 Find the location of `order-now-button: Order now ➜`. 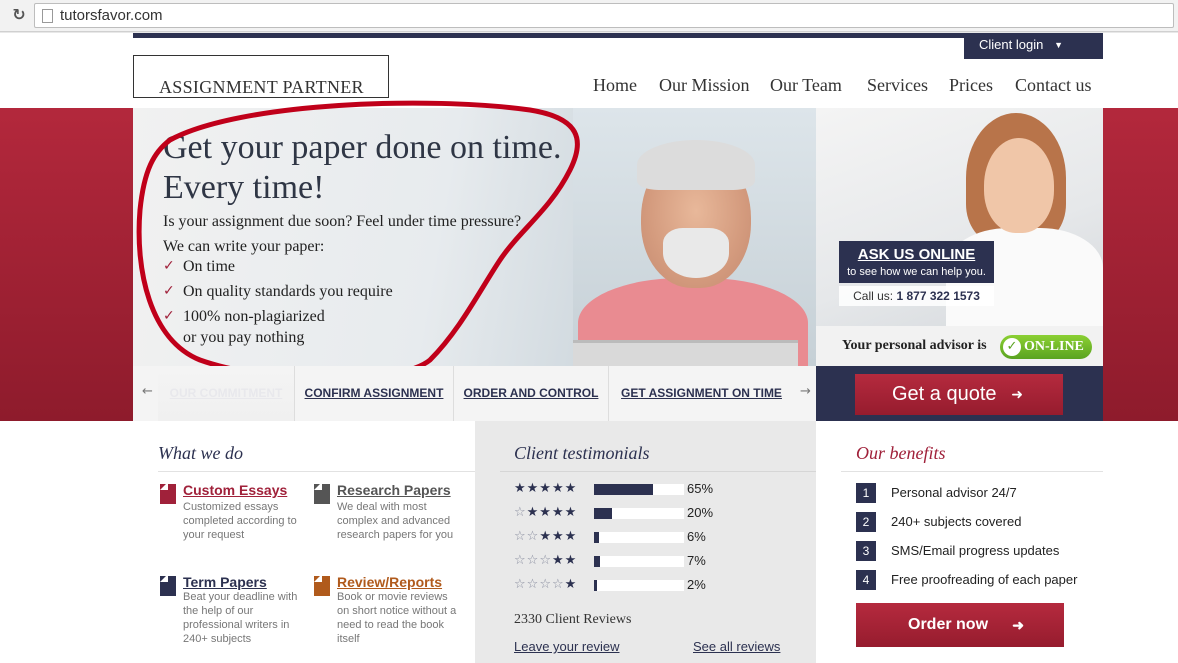

order-now-button: Order now ➜ is located at coordinates (960, 625).